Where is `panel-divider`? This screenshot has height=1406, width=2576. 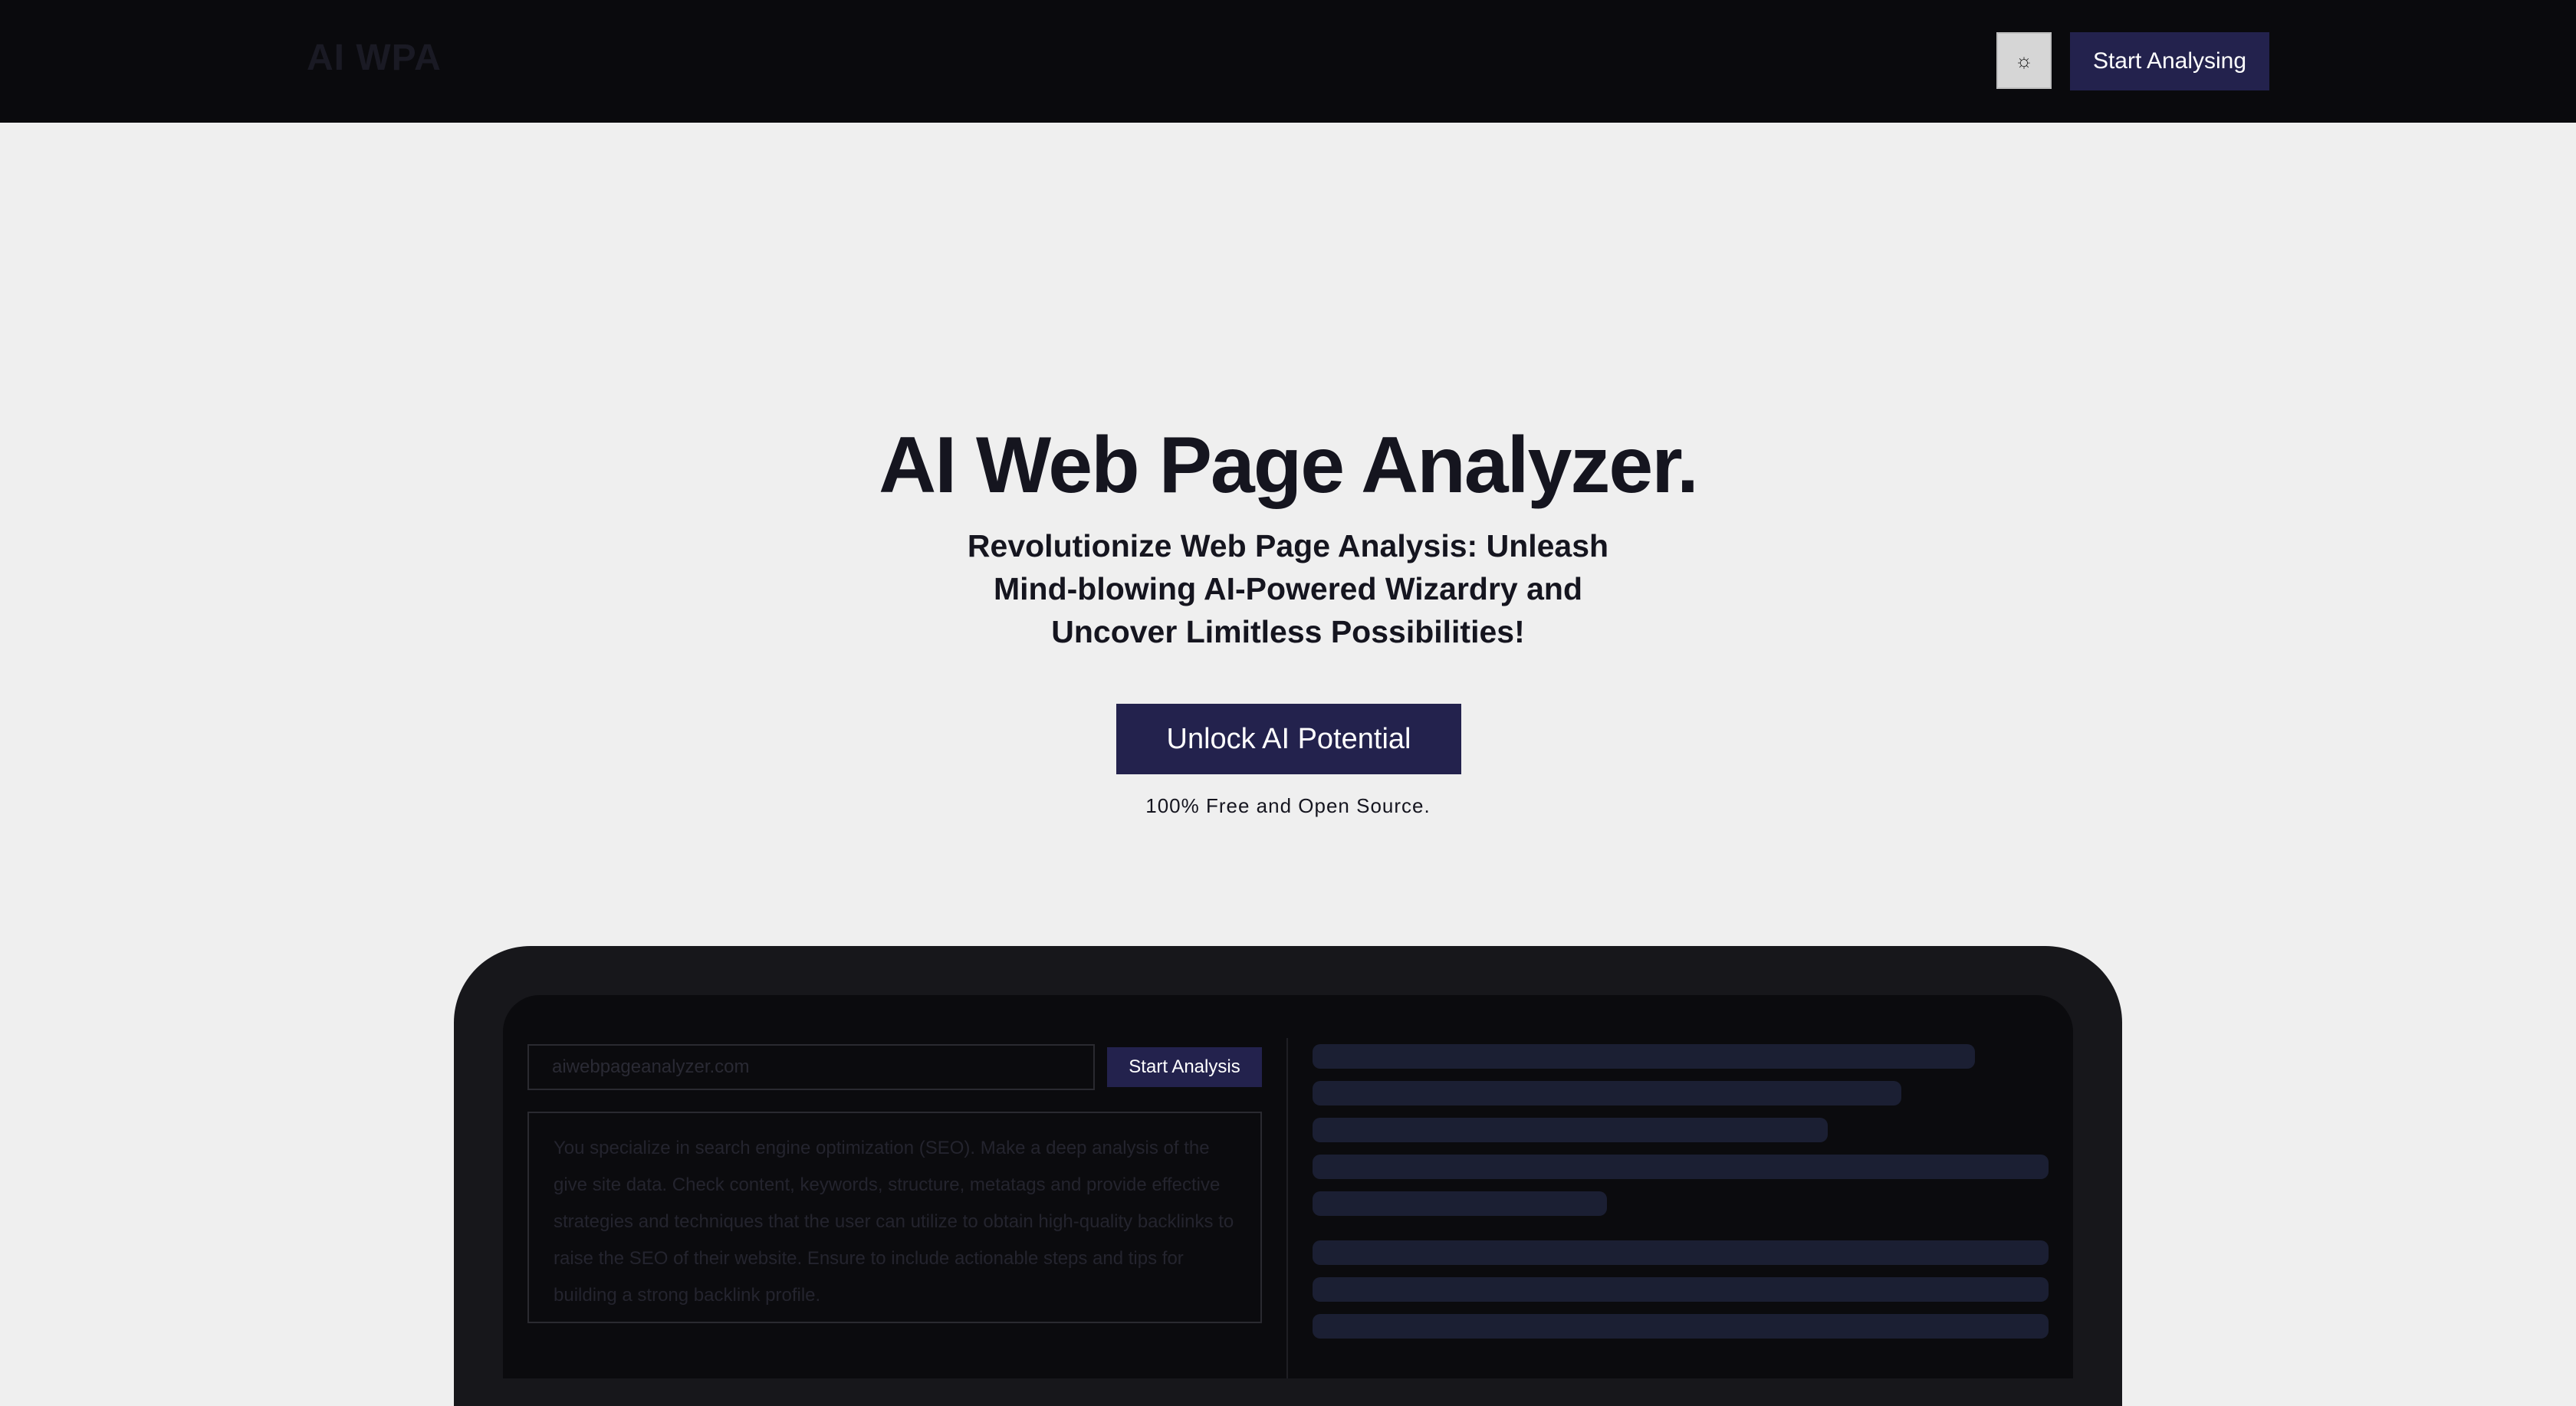
panel-divider is located at coordinates (1287, 1208).